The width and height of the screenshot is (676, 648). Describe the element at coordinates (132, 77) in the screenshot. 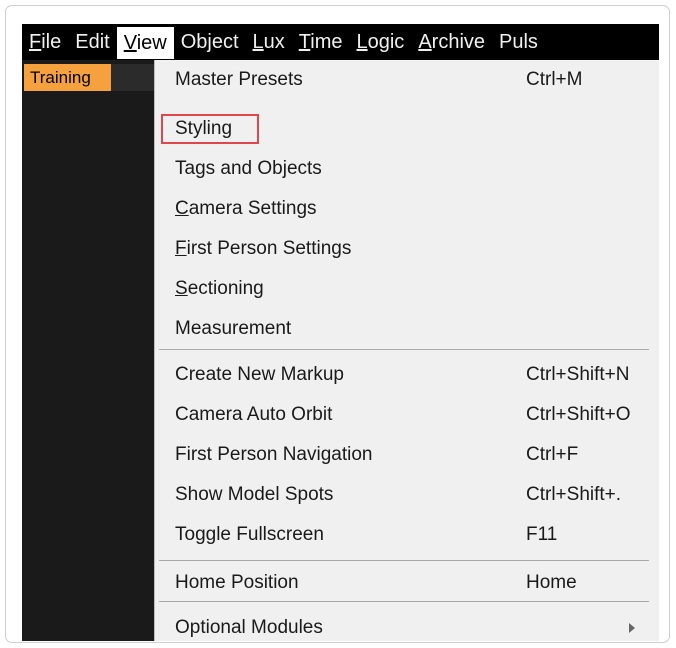

I see `tab-strip-fill` at that location.